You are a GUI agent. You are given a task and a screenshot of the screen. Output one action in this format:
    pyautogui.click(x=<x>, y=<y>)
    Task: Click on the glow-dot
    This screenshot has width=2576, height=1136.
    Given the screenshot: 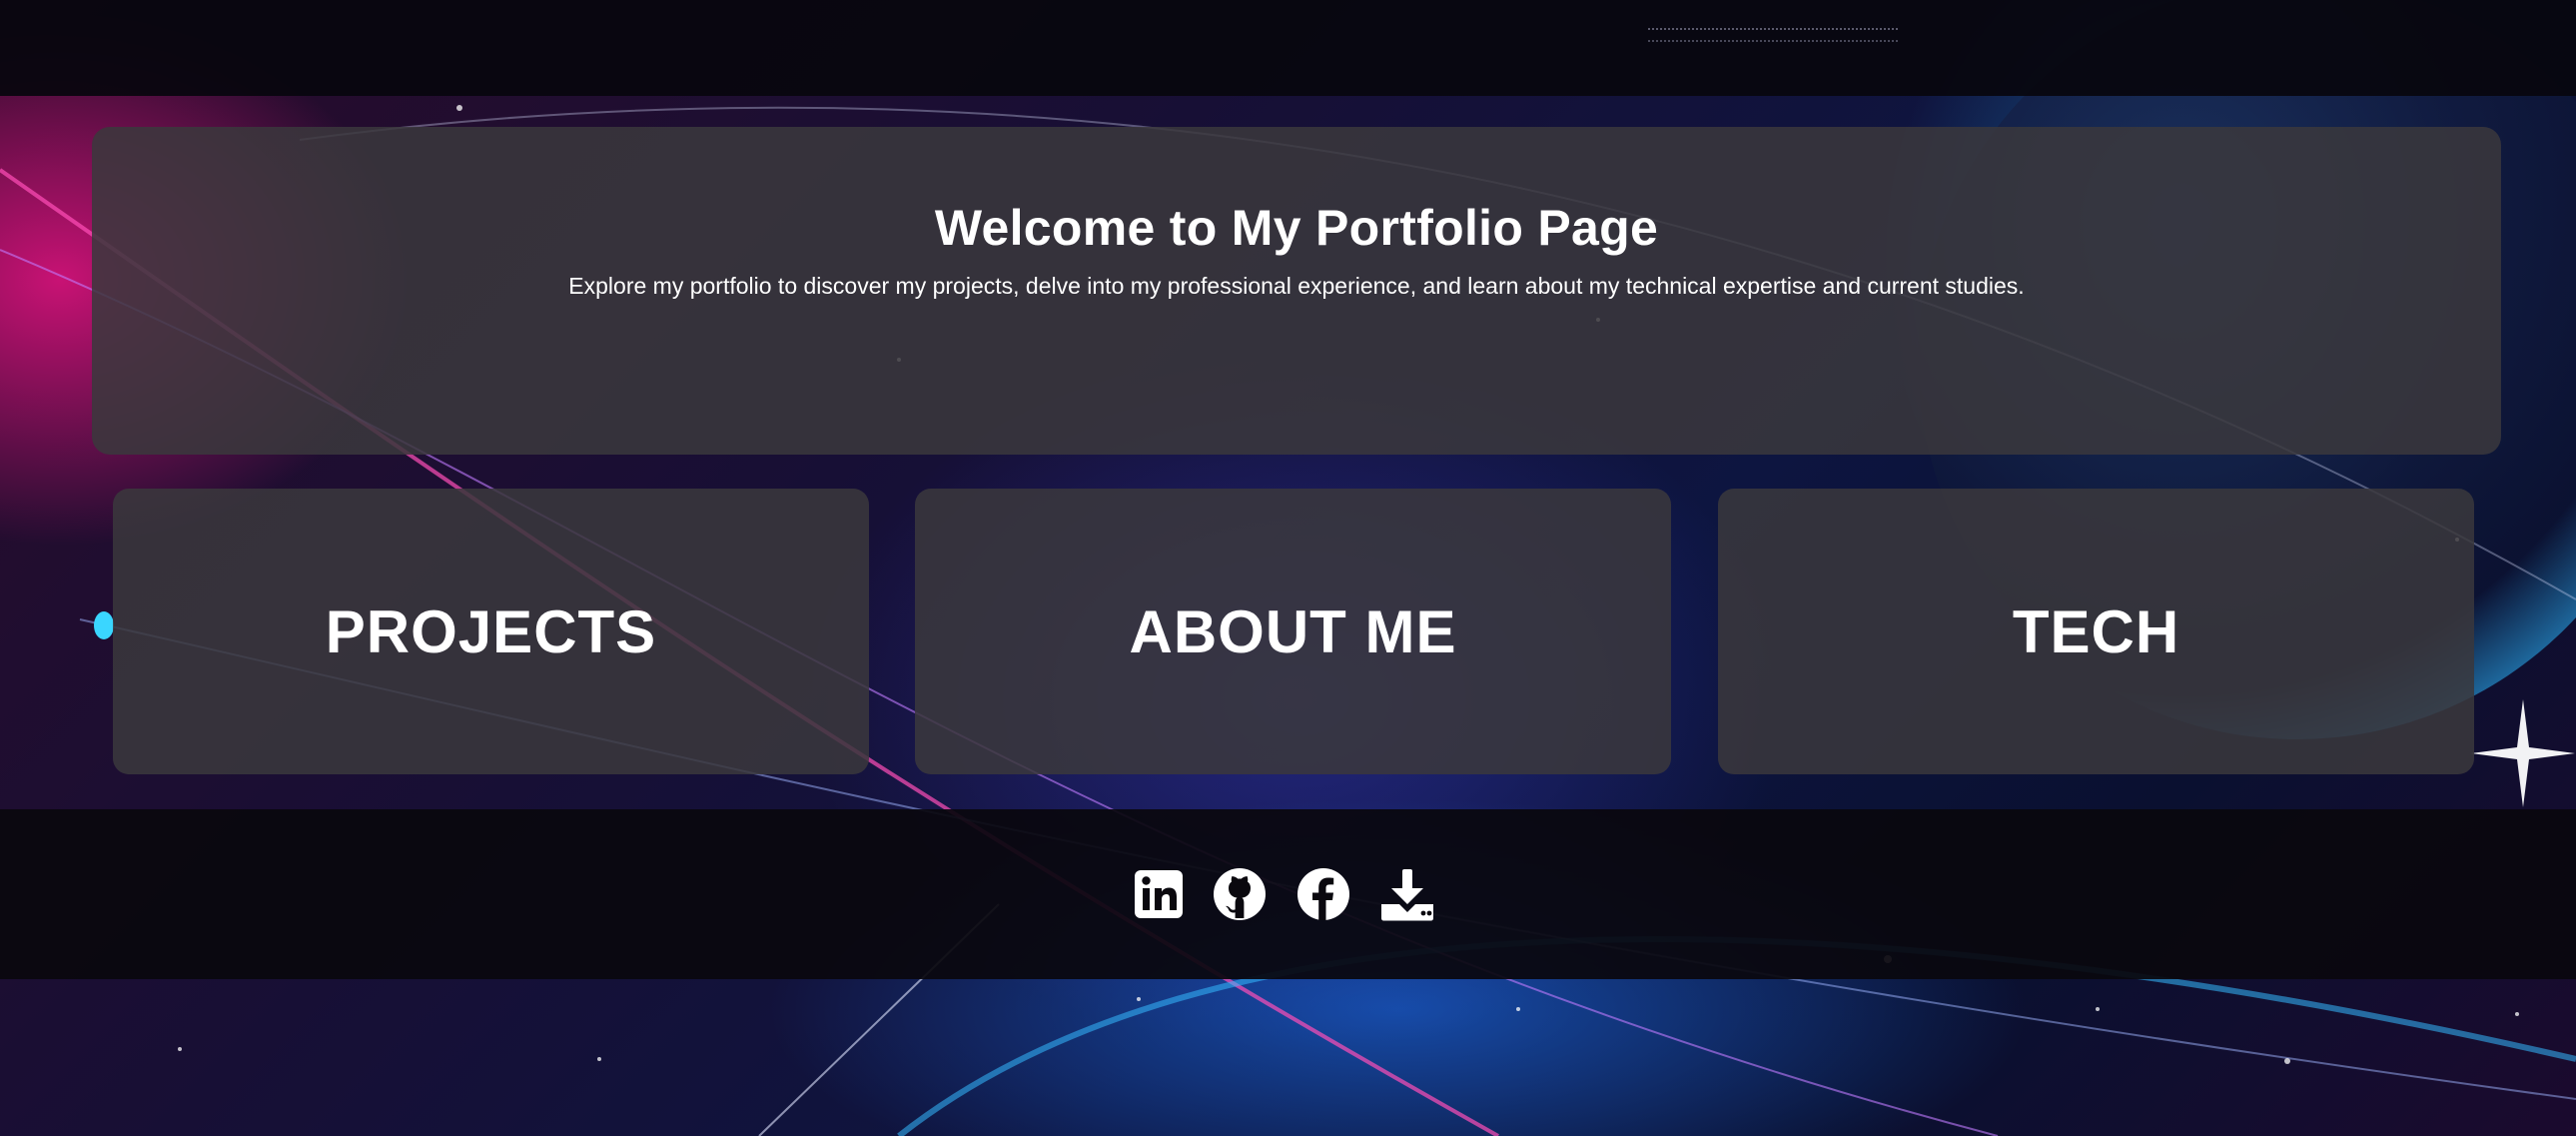 What is the action you would take?
    pyautogui.click(x=104, y=625)
    